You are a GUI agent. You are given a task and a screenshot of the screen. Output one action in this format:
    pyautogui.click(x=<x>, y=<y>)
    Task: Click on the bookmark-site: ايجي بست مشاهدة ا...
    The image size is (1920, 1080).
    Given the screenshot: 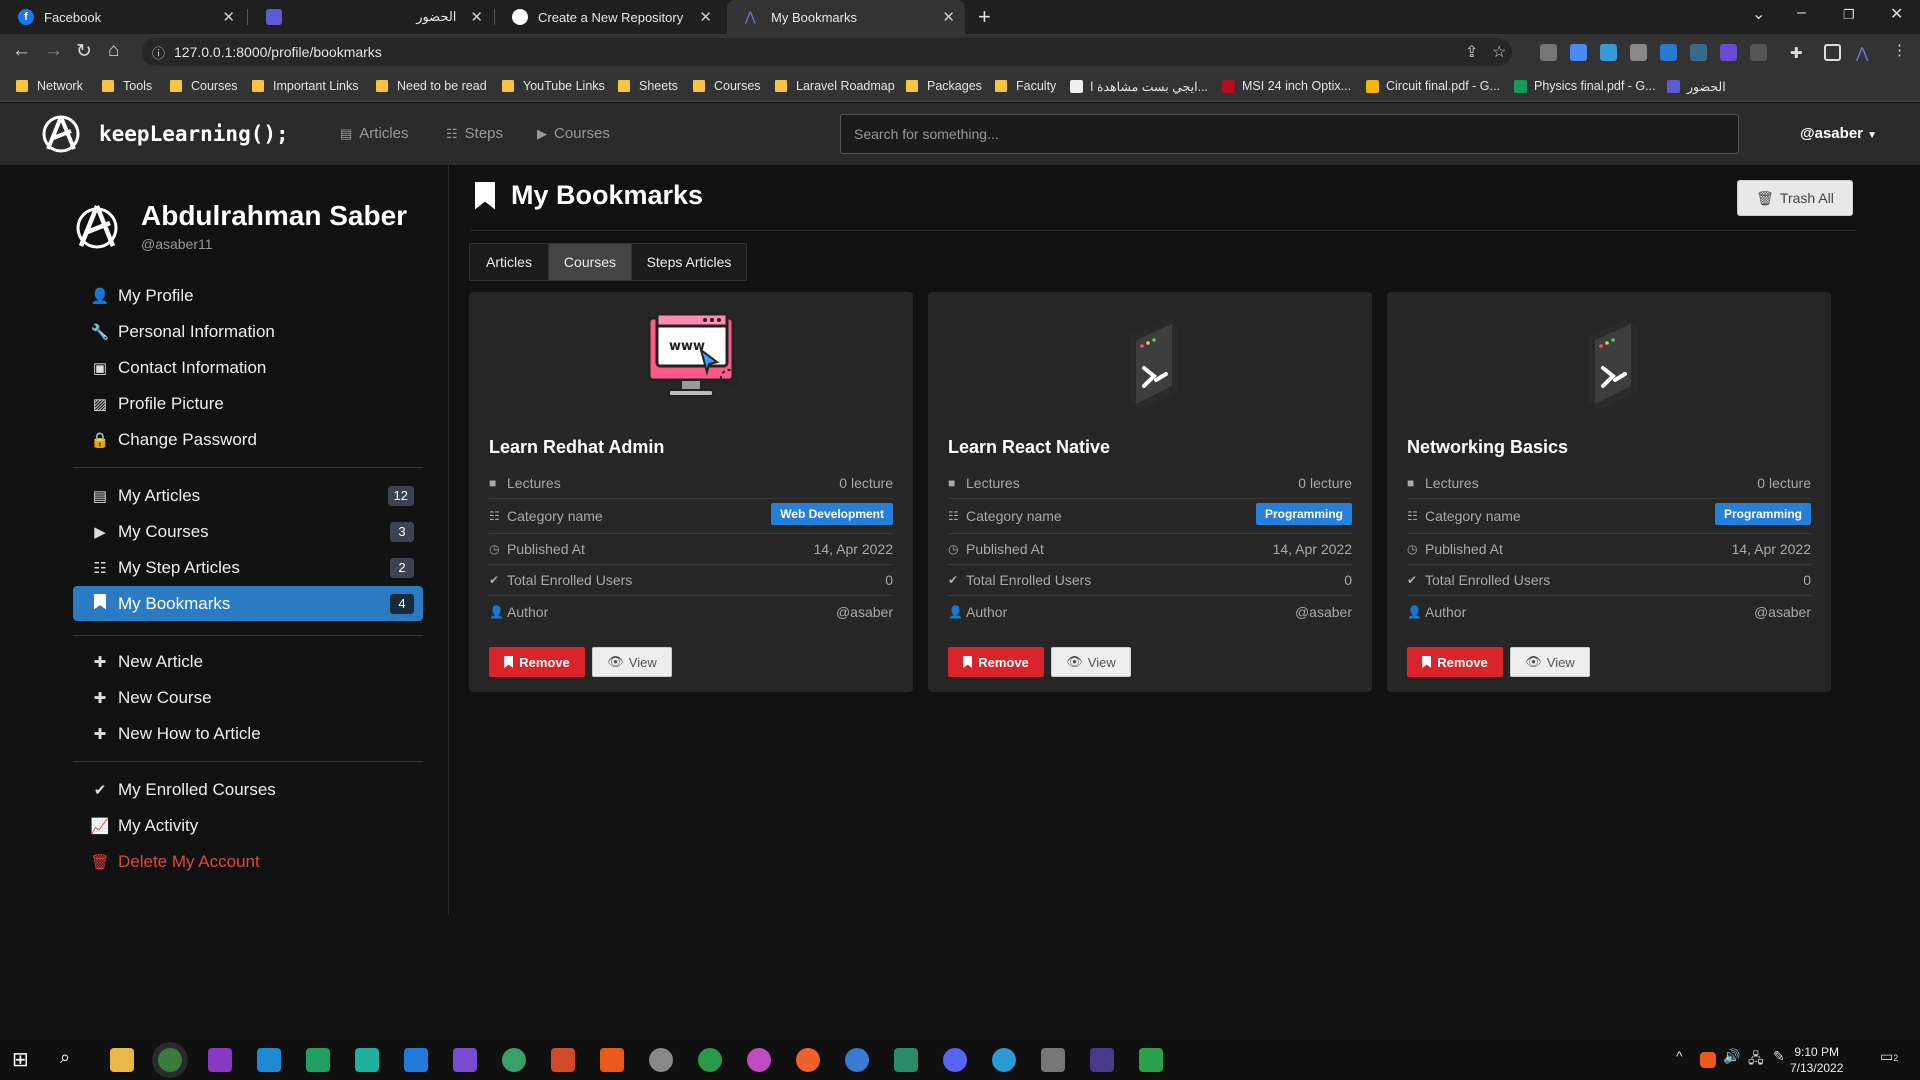 What is the action you would take?
    pyautogui.click(x=1139, y=86)
    